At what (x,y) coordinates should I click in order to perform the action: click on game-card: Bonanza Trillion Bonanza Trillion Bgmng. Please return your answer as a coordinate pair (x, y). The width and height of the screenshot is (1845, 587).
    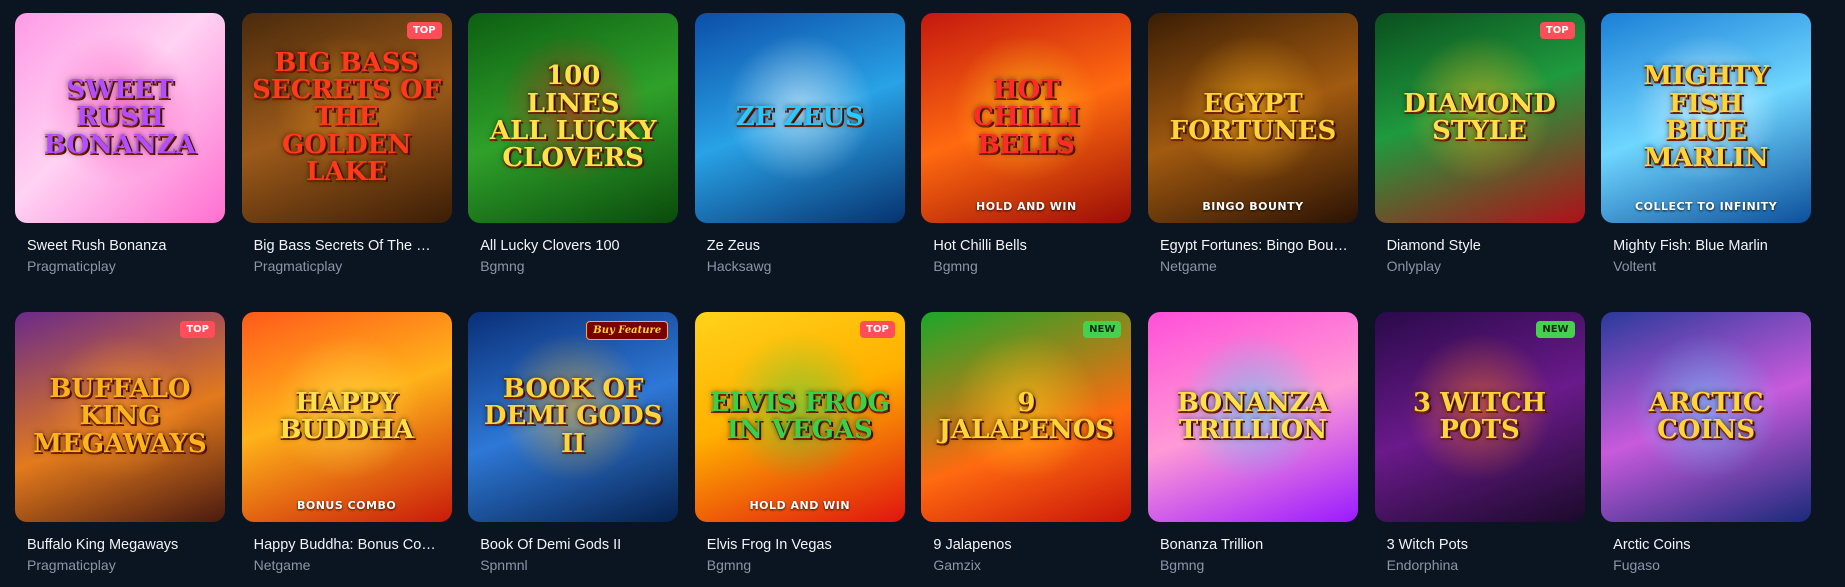
    Looking at the image, I should click on (1252, 449).